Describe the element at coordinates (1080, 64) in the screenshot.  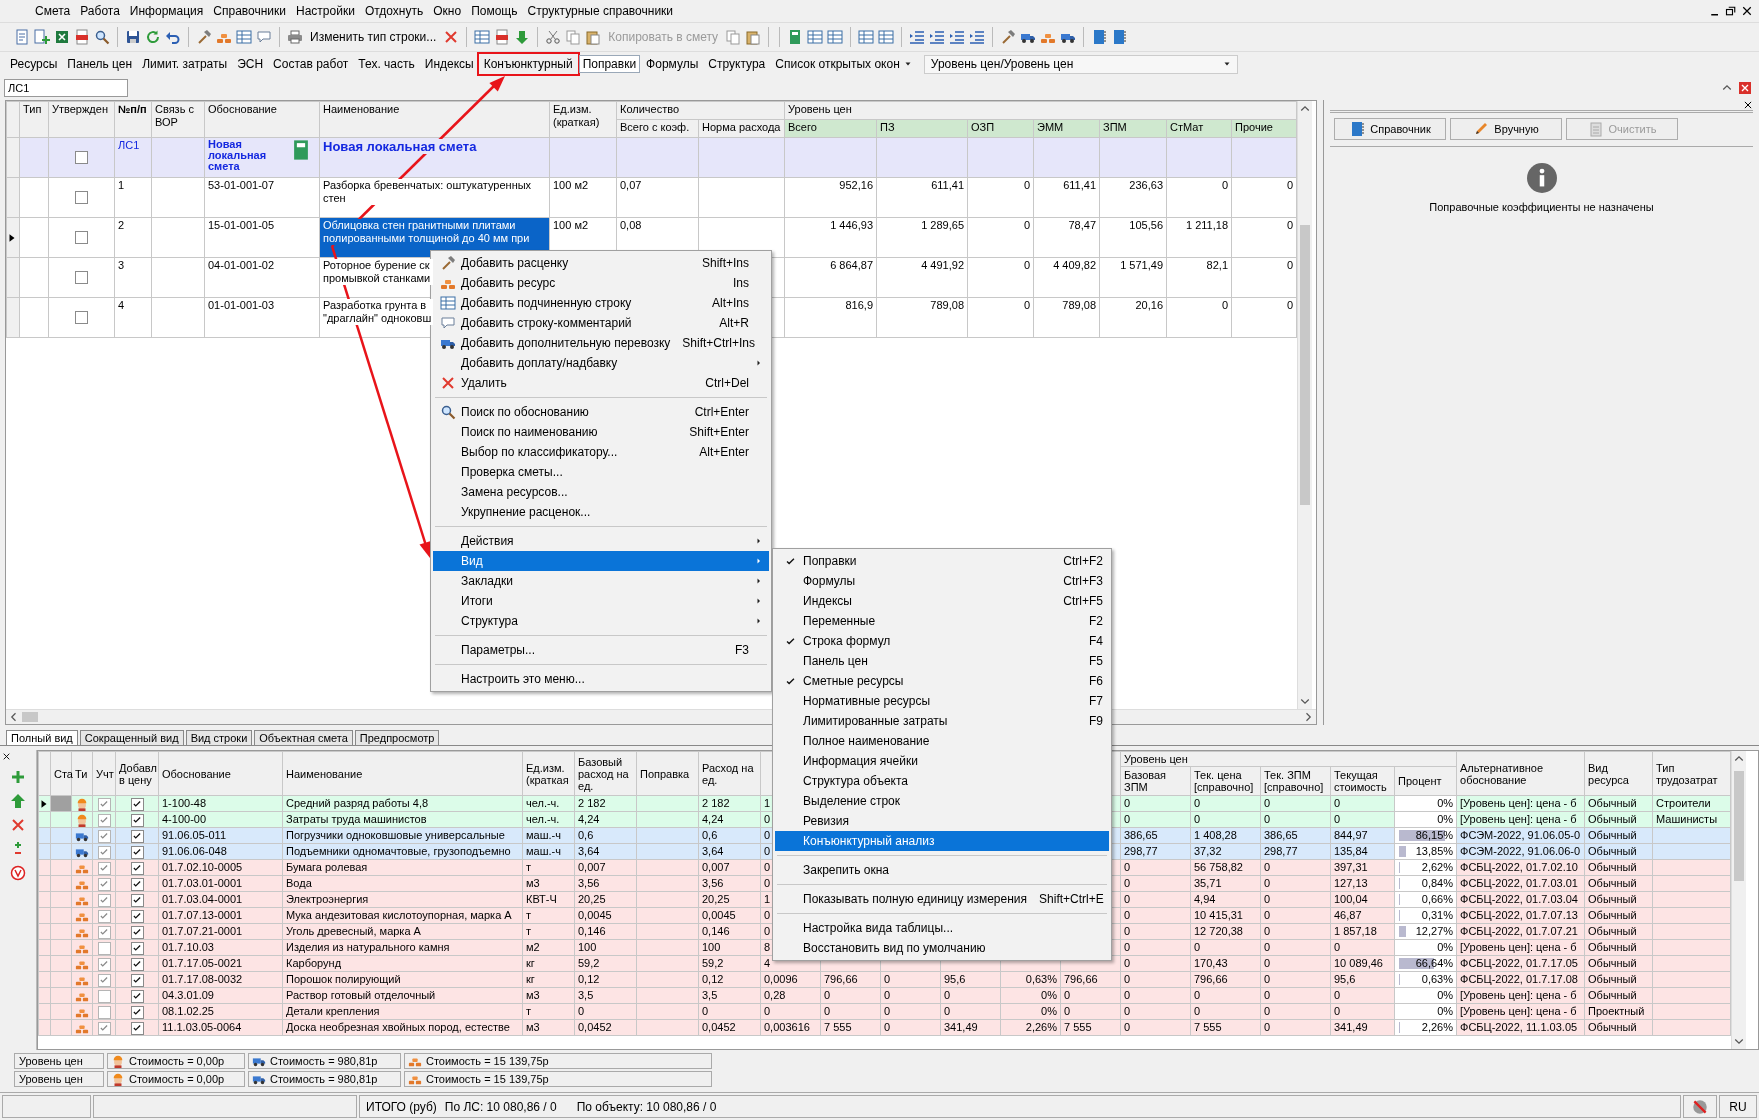
I see `dropdown-field: Уровень цен/Уровень цен` at that location.